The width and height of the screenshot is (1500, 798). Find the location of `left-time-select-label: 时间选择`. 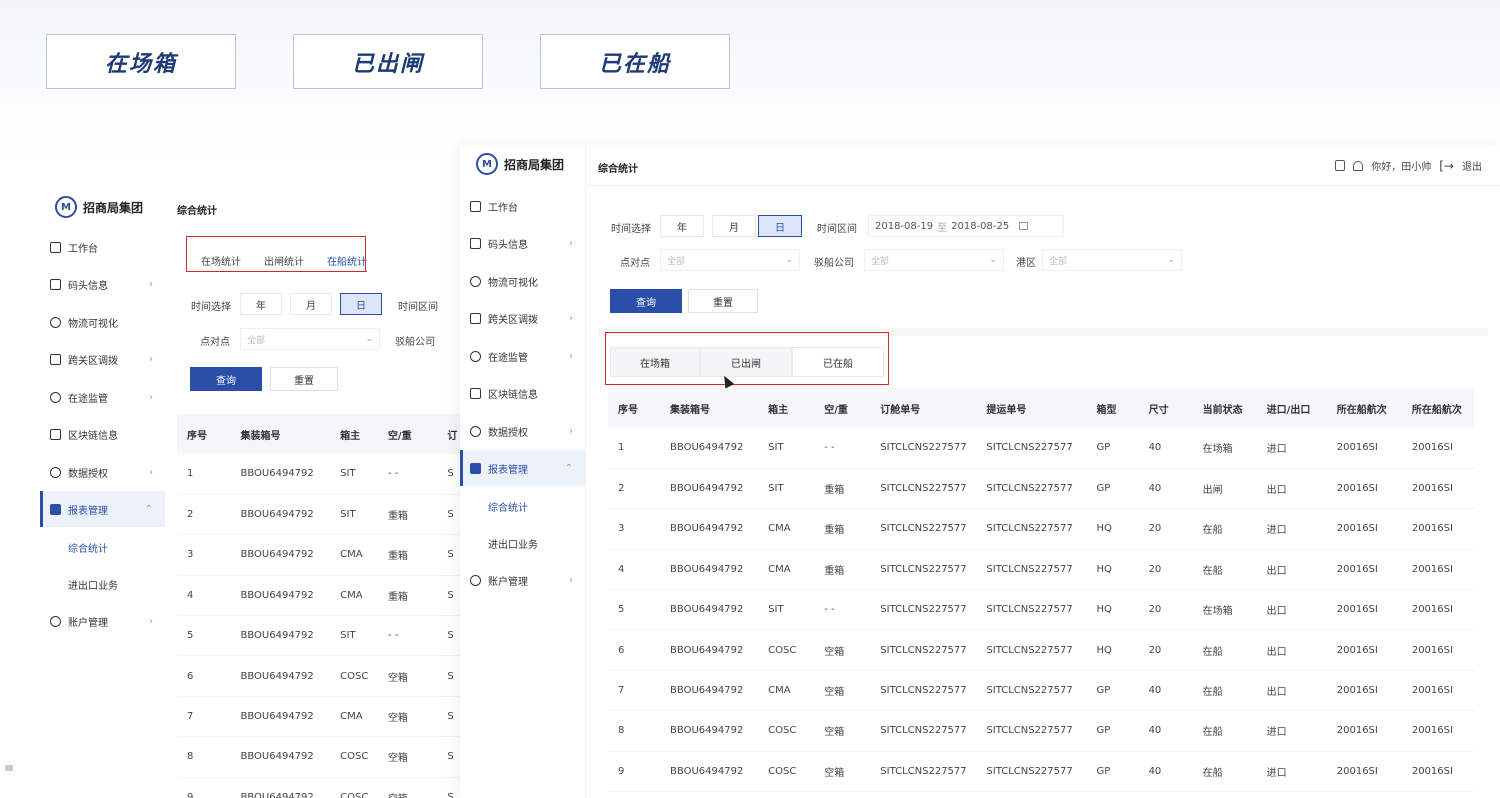

left-time-select-label: 时间选择 is located at coordinates (211, 307).